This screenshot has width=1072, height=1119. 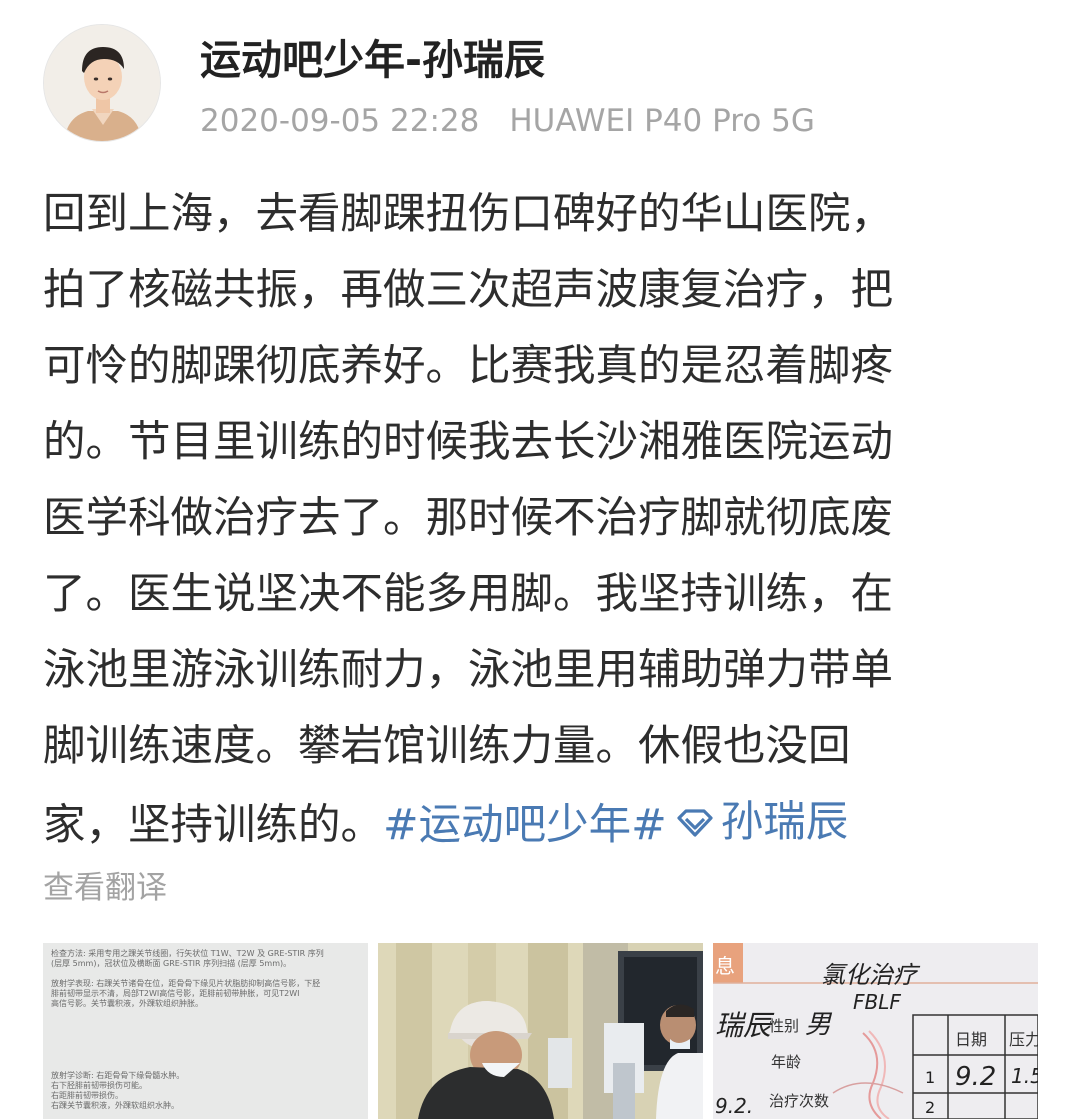 What do you see at coordinates (213, 825) in the screenshot?
I see `post-line-text: 家，坚持训练的。` at bounding box center [213, 825].